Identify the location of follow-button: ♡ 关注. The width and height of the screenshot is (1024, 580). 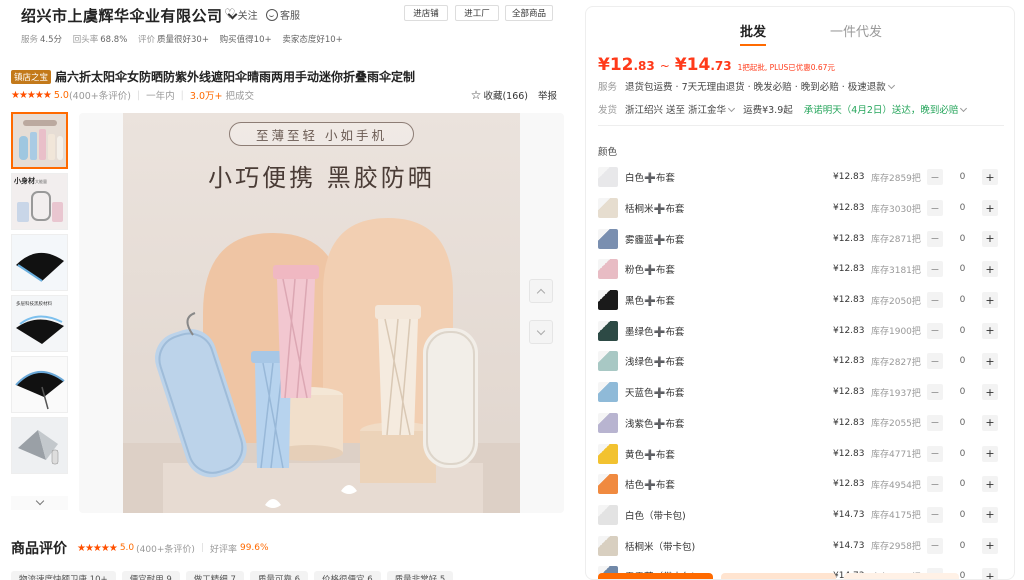
(241, 14).